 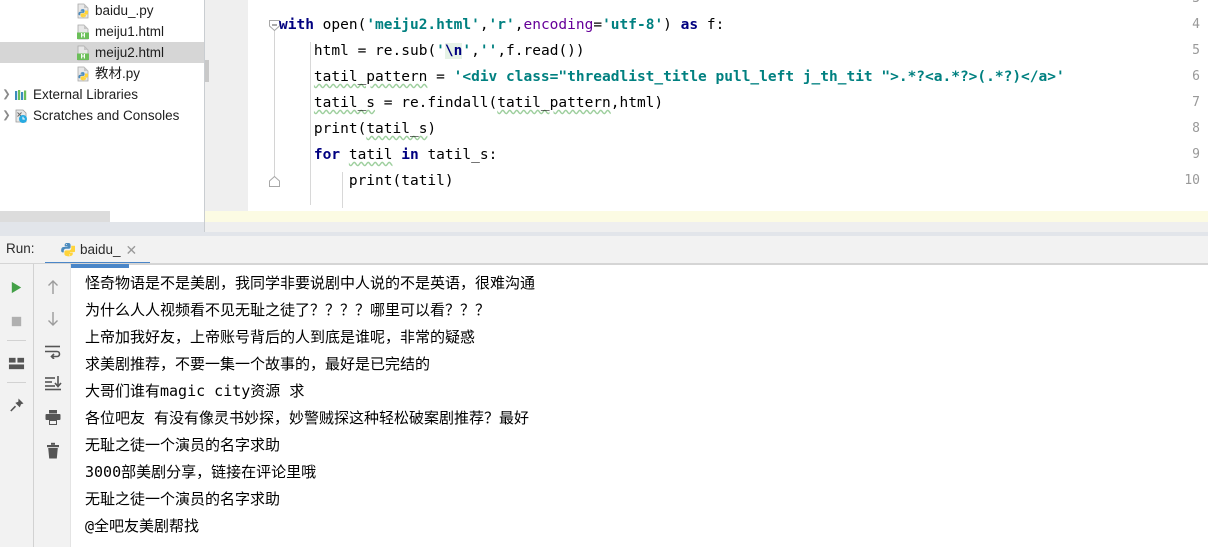 I want to click on tree-item-label: Scratches and Consoles, so click(x=106, y=115).